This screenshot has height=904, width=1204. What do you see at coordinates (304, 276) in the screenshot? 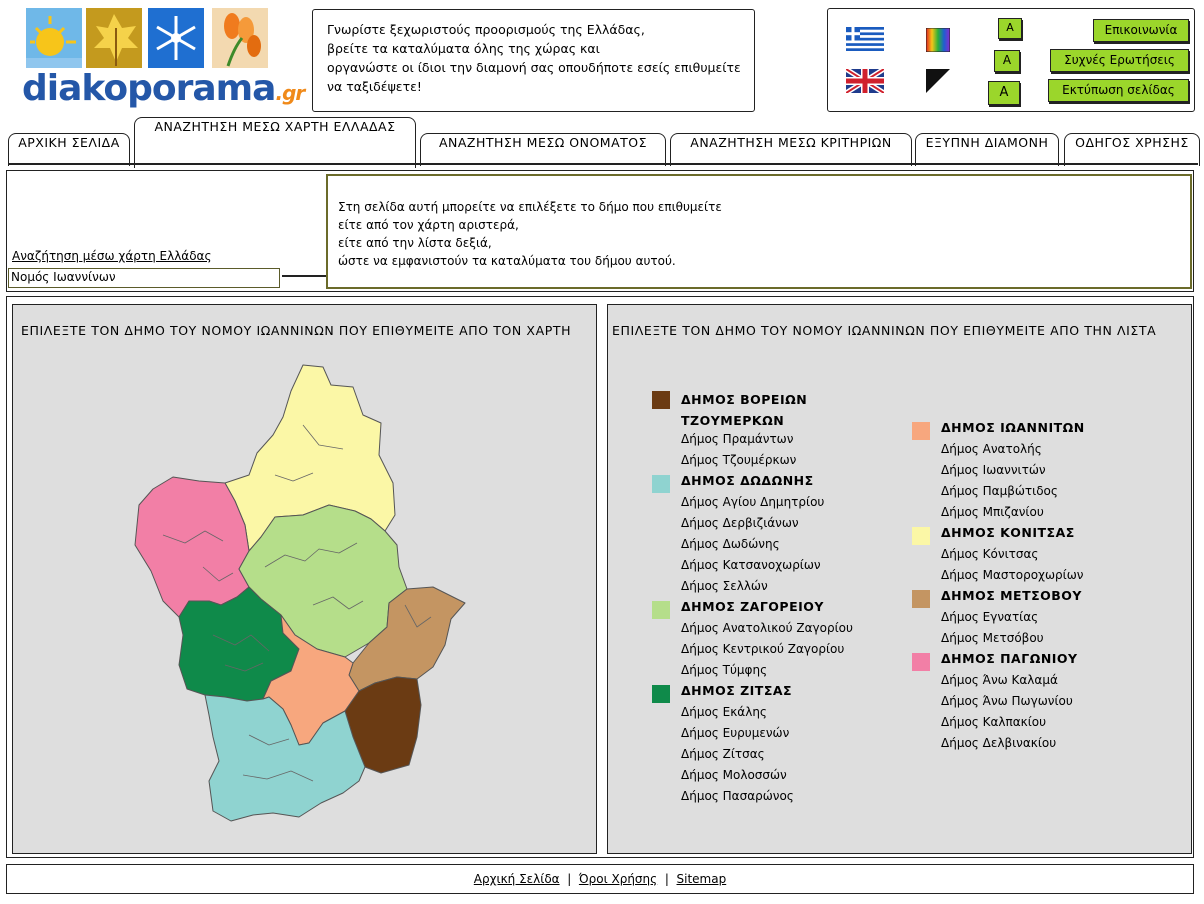
I see `connector-line` at bounding box center [304, 276].